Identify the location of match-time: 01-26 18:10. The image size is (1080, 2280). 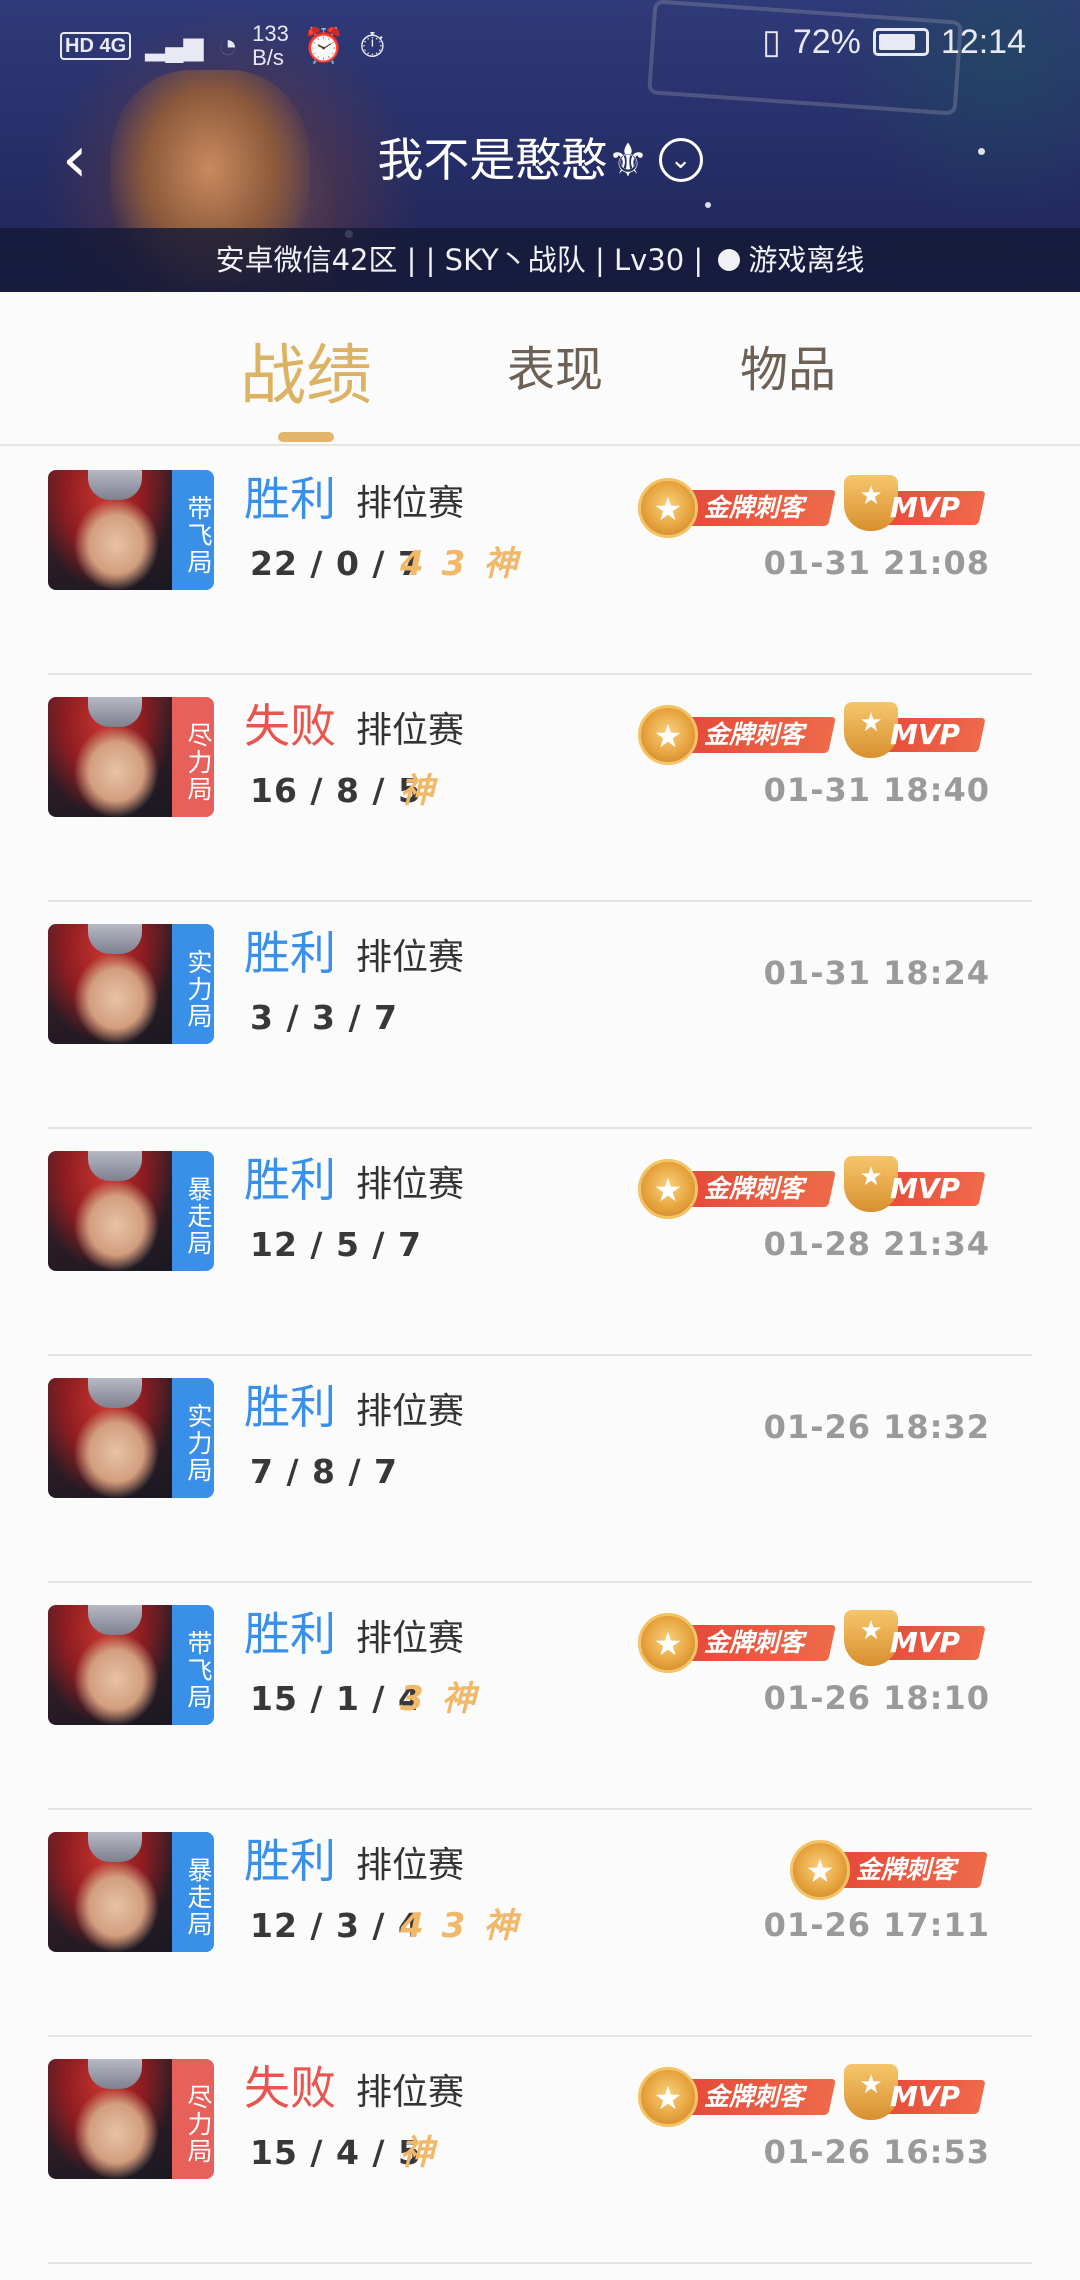
(876, 1698).